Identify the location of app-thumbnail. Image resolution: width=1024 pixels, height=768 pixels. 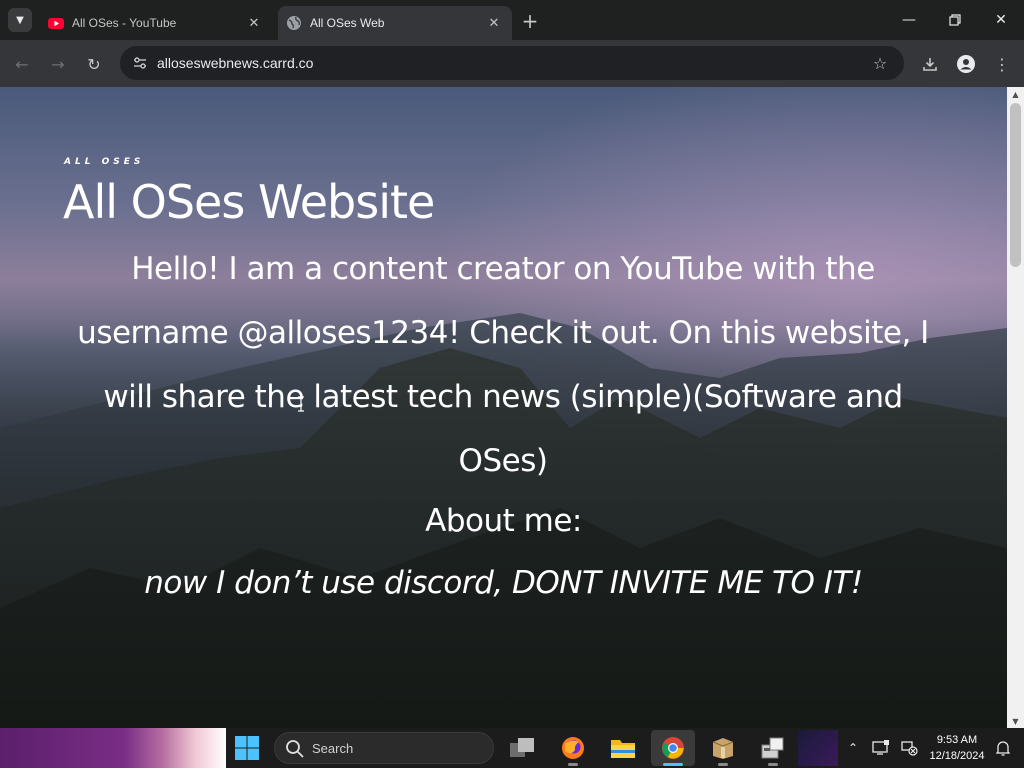
(818, 748).